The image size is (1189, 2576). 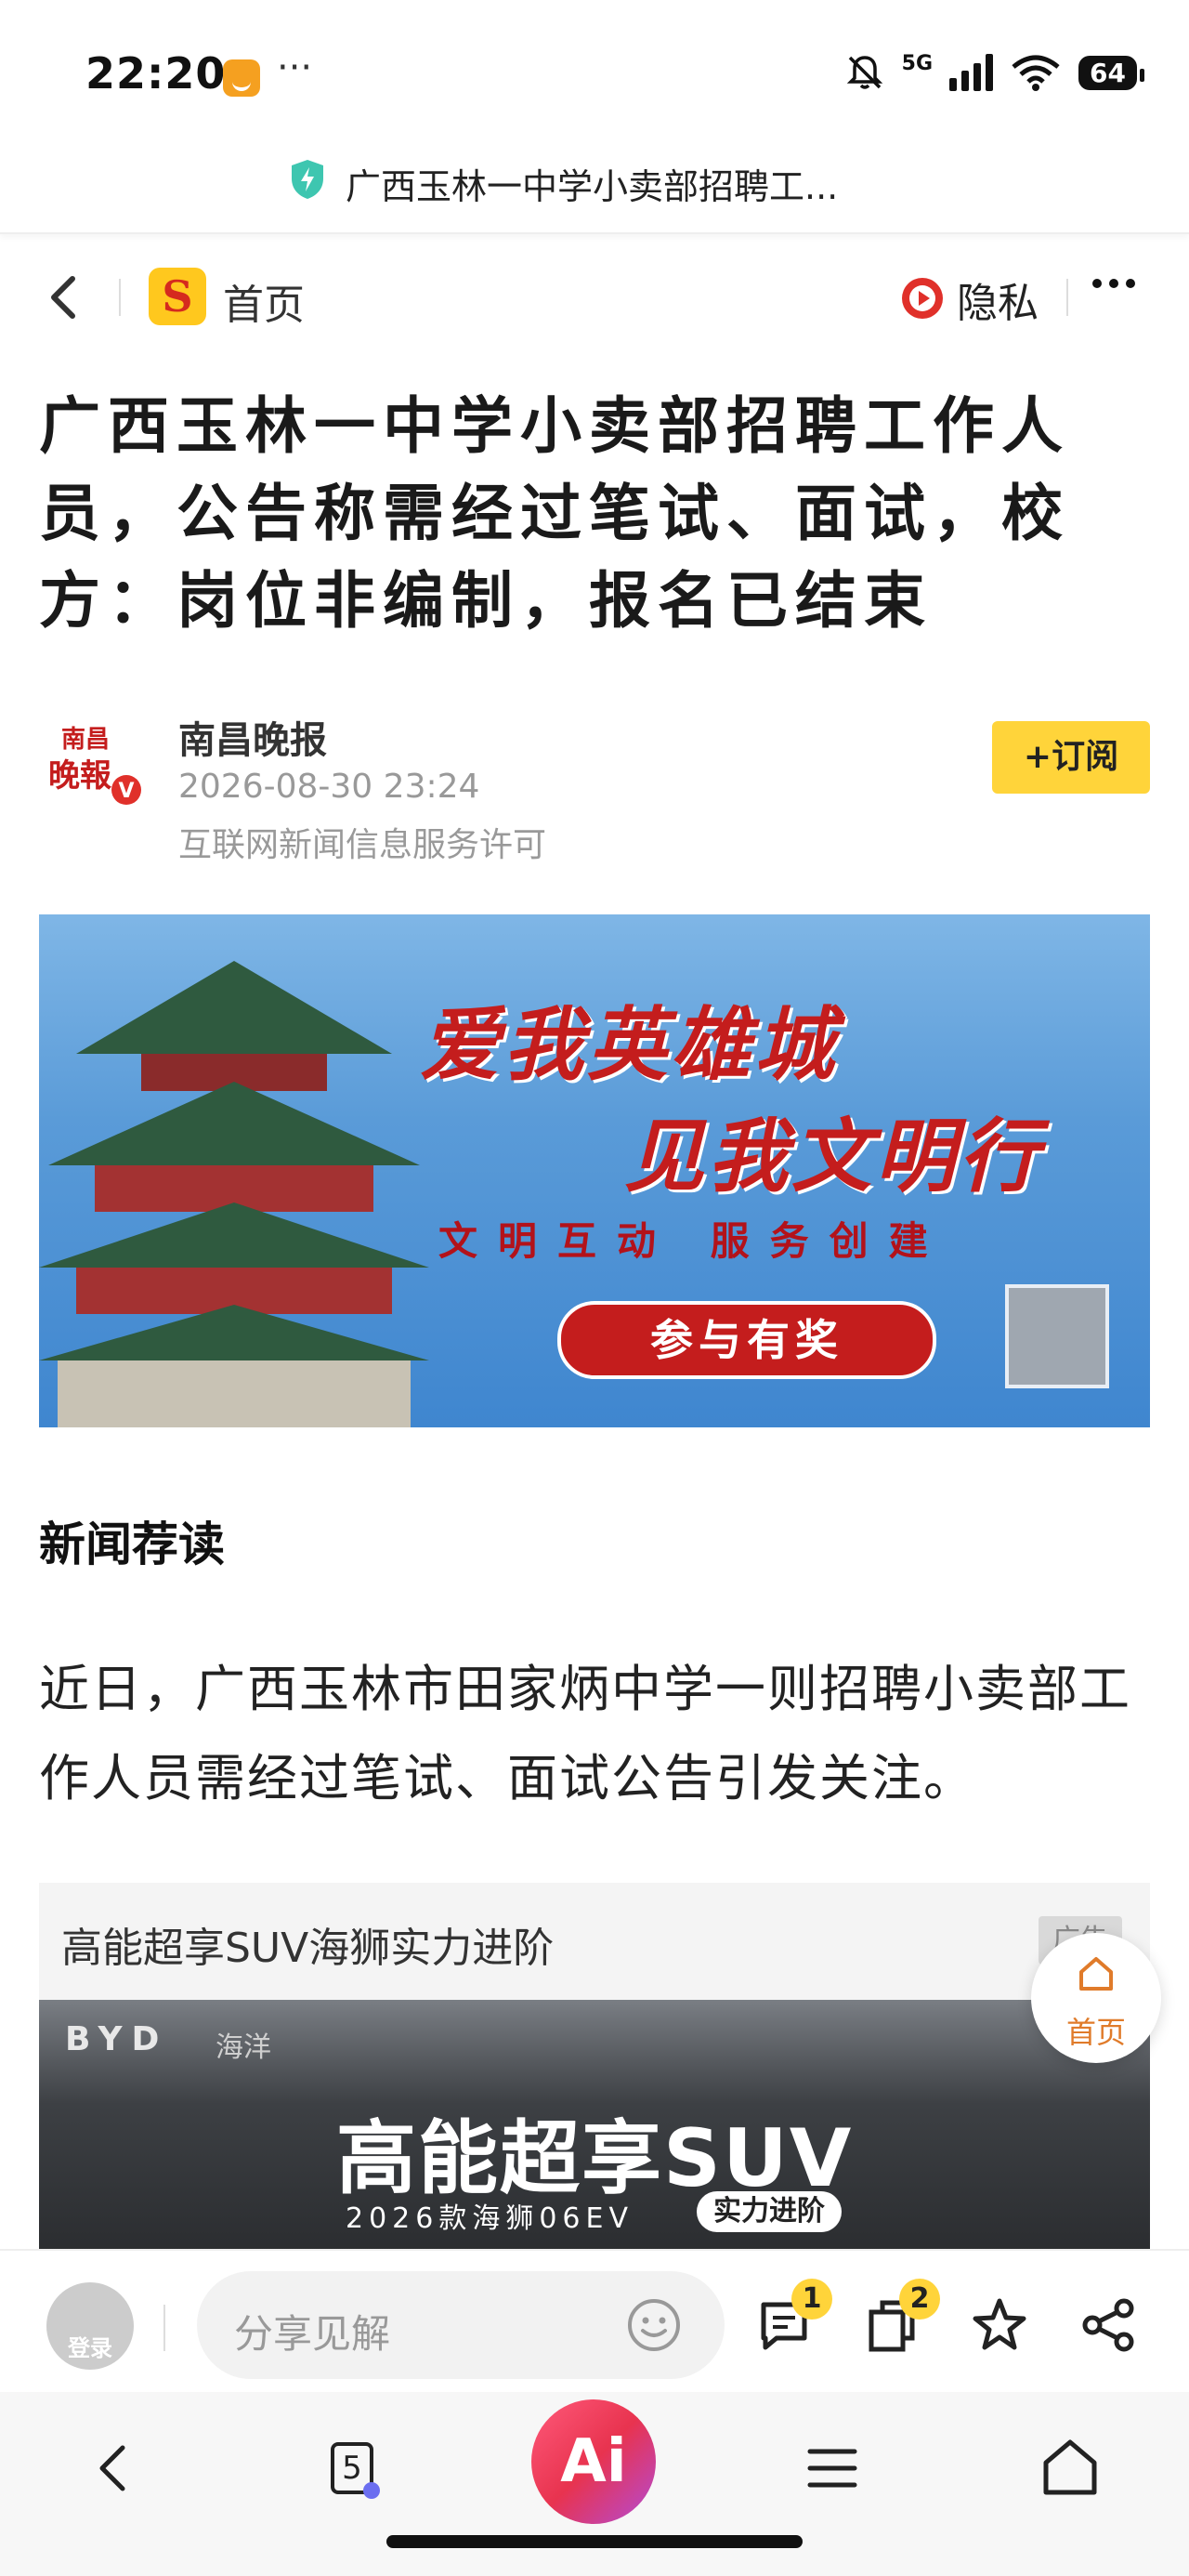 I want to click on app-logo-icon: S, so click(x=177, y=296).